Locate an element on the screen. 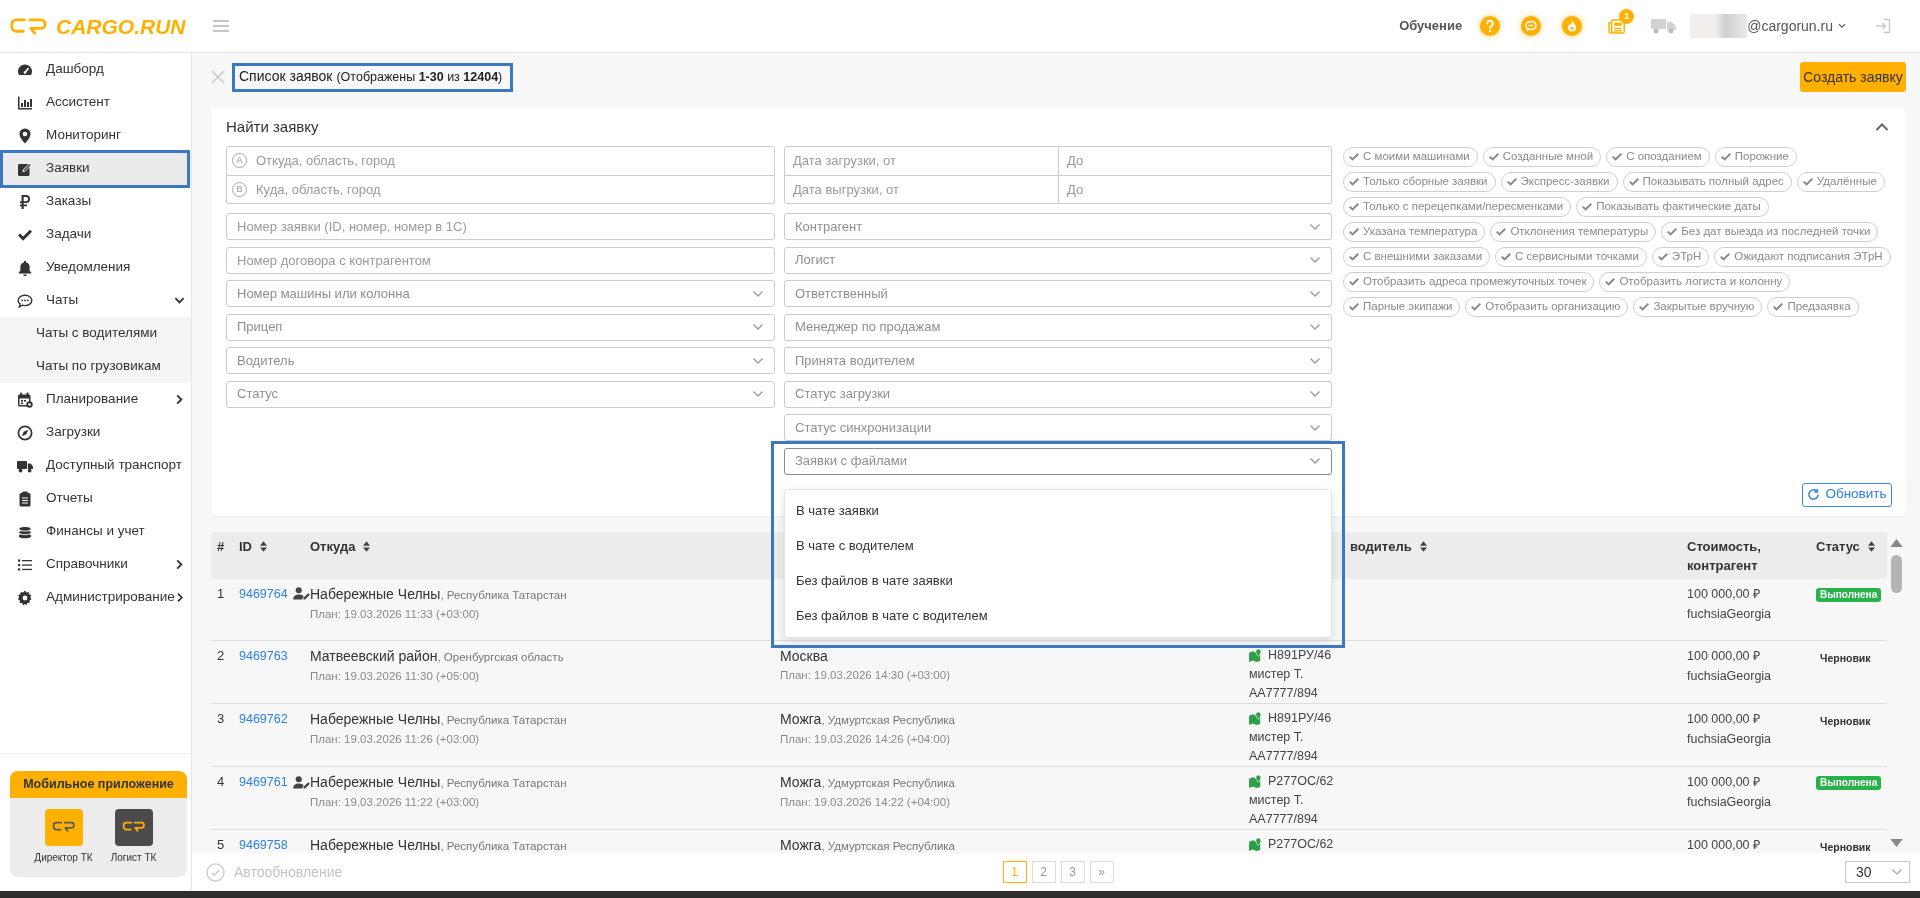 Image resolution: width=1920 pixels, height=898 pixels. filter-toggle: Только сборные заявки is located at coordinates (1419, 182).